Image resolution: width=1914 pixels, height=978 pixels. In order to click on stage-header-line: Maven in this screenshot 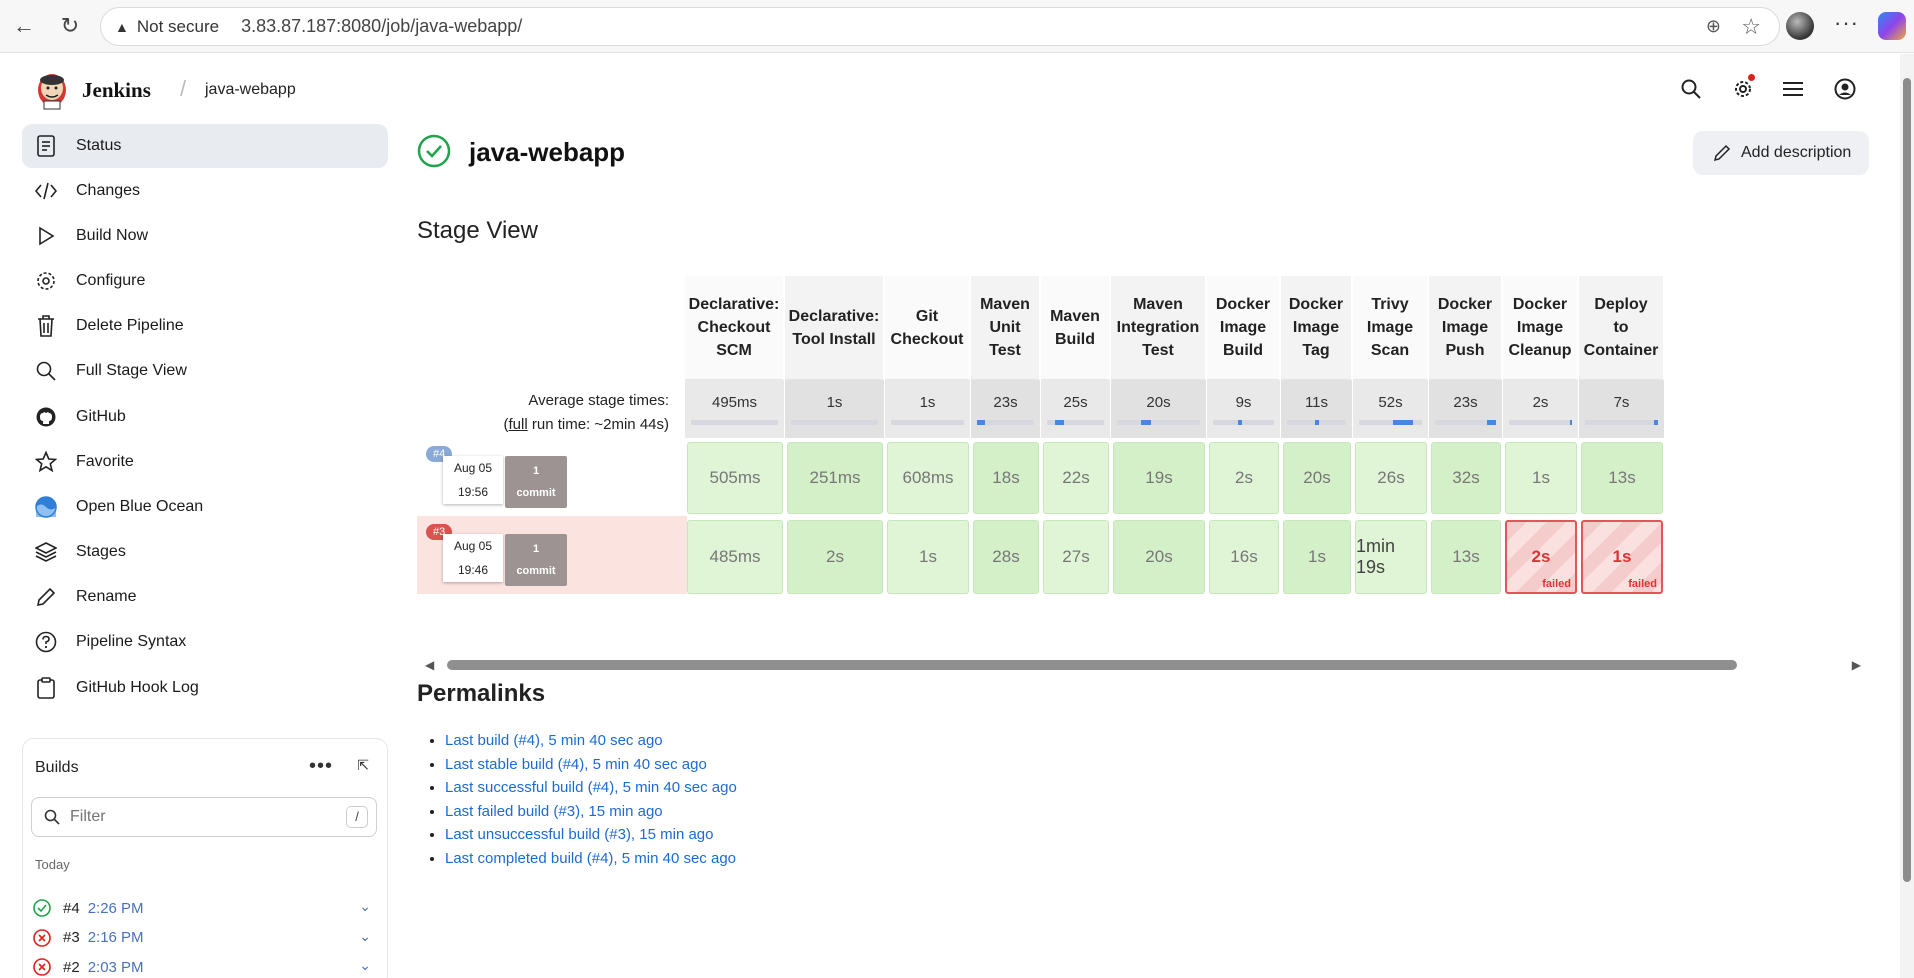, I will do `click(1158, 304)`.